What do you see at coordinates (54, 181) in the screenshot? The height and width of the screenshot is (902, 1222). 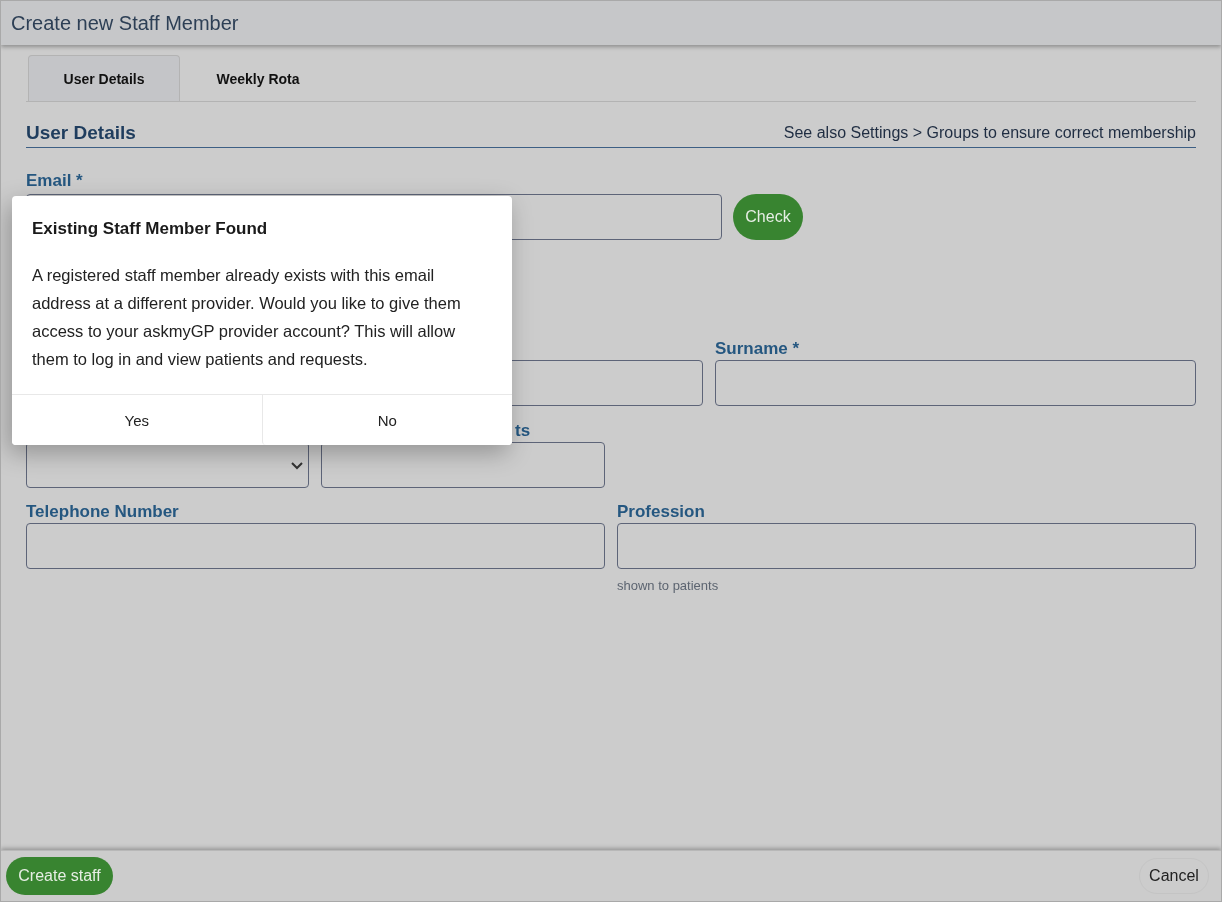 I see `field-label: Email *` at bounding box center [54, 181].